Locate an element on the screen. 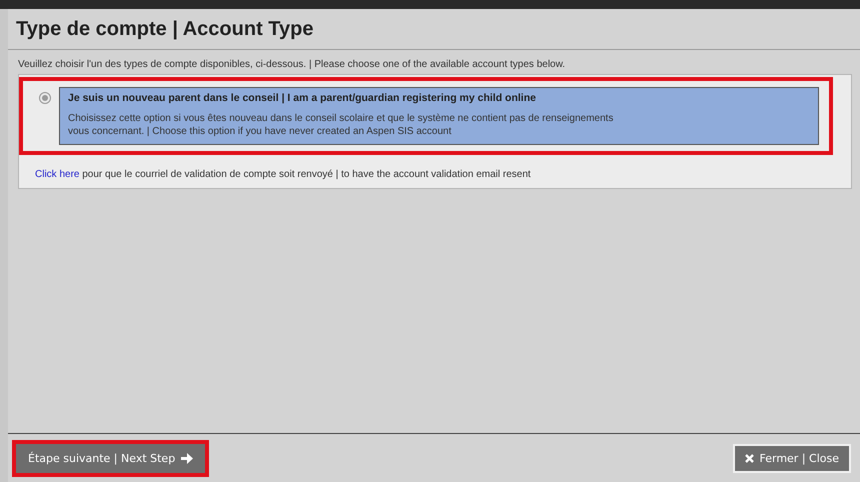 The image size is (860, 482). resend-text: Click here pour que le courriel de validation de compte soit renvoyé | to have the account validation email resent is located at coordinates (283, 174).